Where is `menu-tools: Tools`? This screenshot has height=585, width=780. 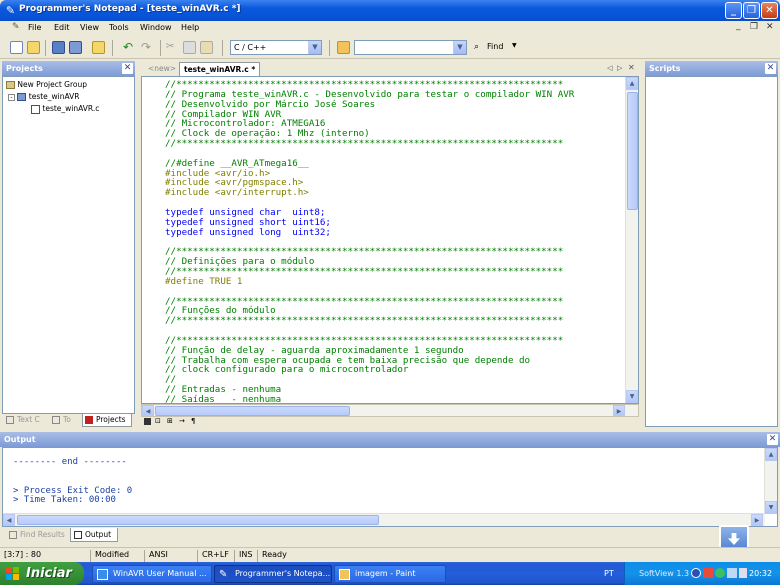
menu-tools: Tools is located at coordinates (119, 27).